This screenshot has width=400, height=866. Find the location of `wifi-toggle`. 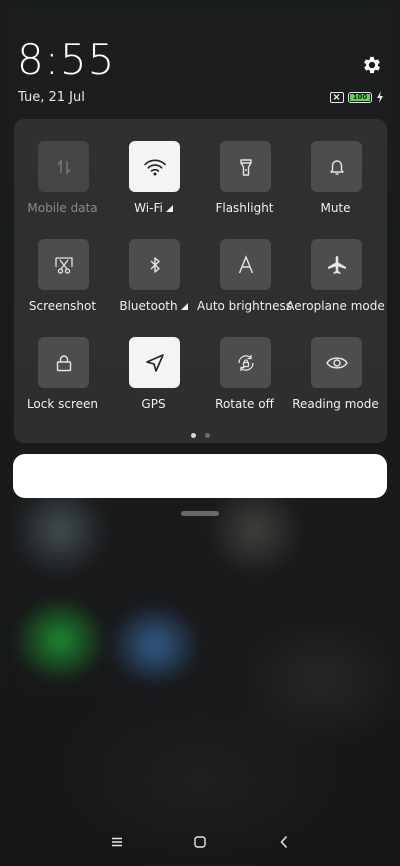

wifi-toggle is located at coordinates (154, 166).